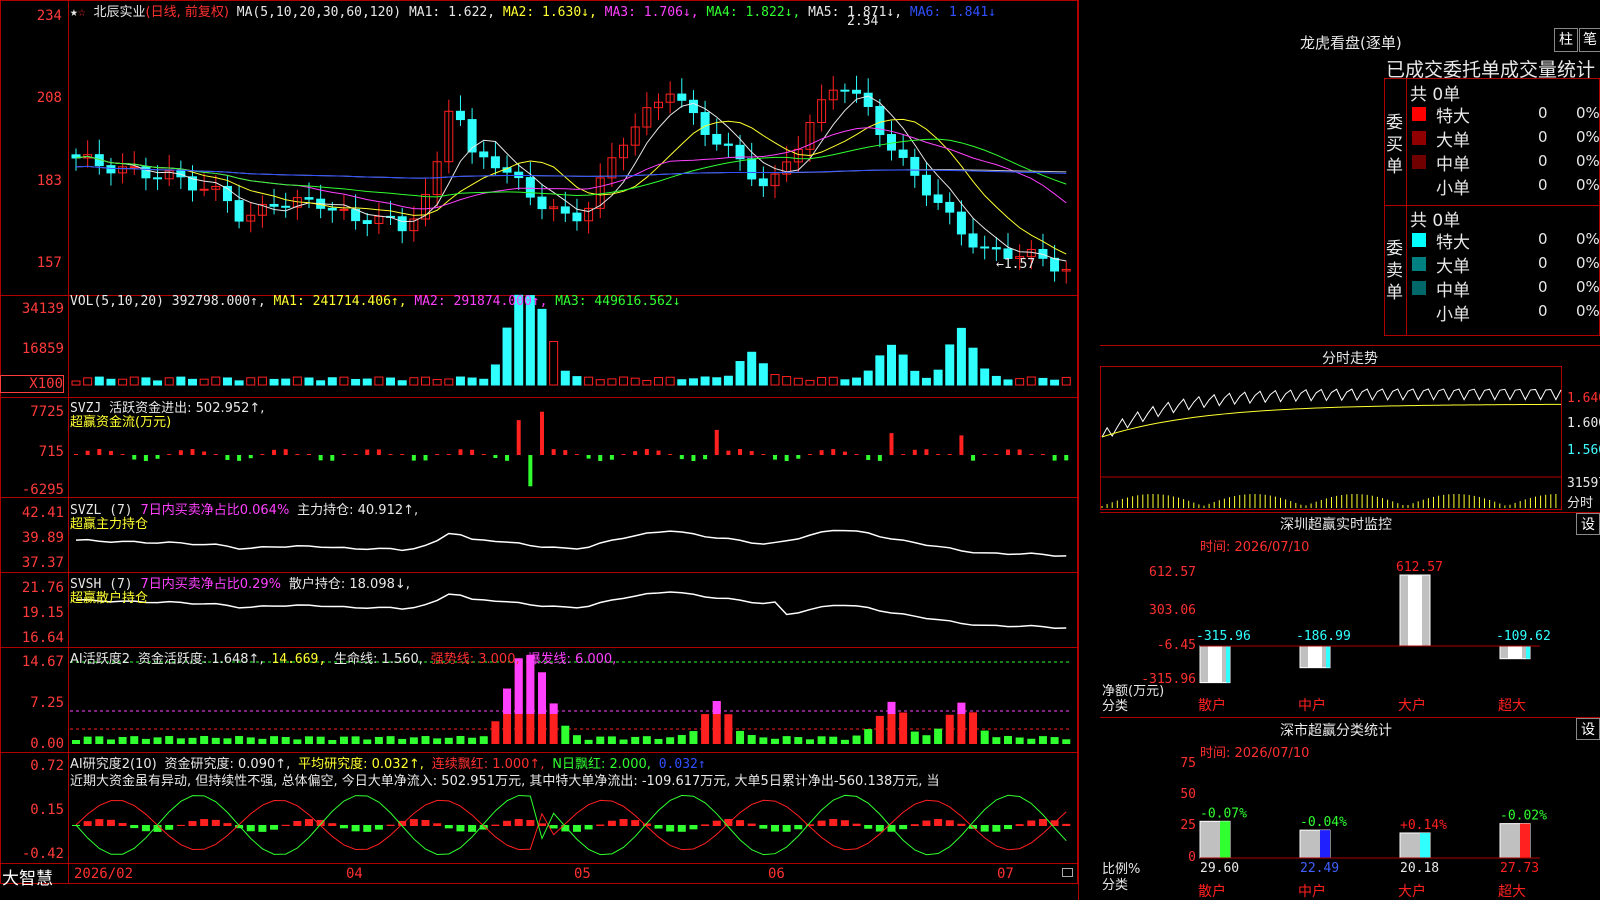 The image size is (1600, 900). Describe the element at coordinates (81, 12) in the screenshot. I see `flag-icon: ☆` at that location.